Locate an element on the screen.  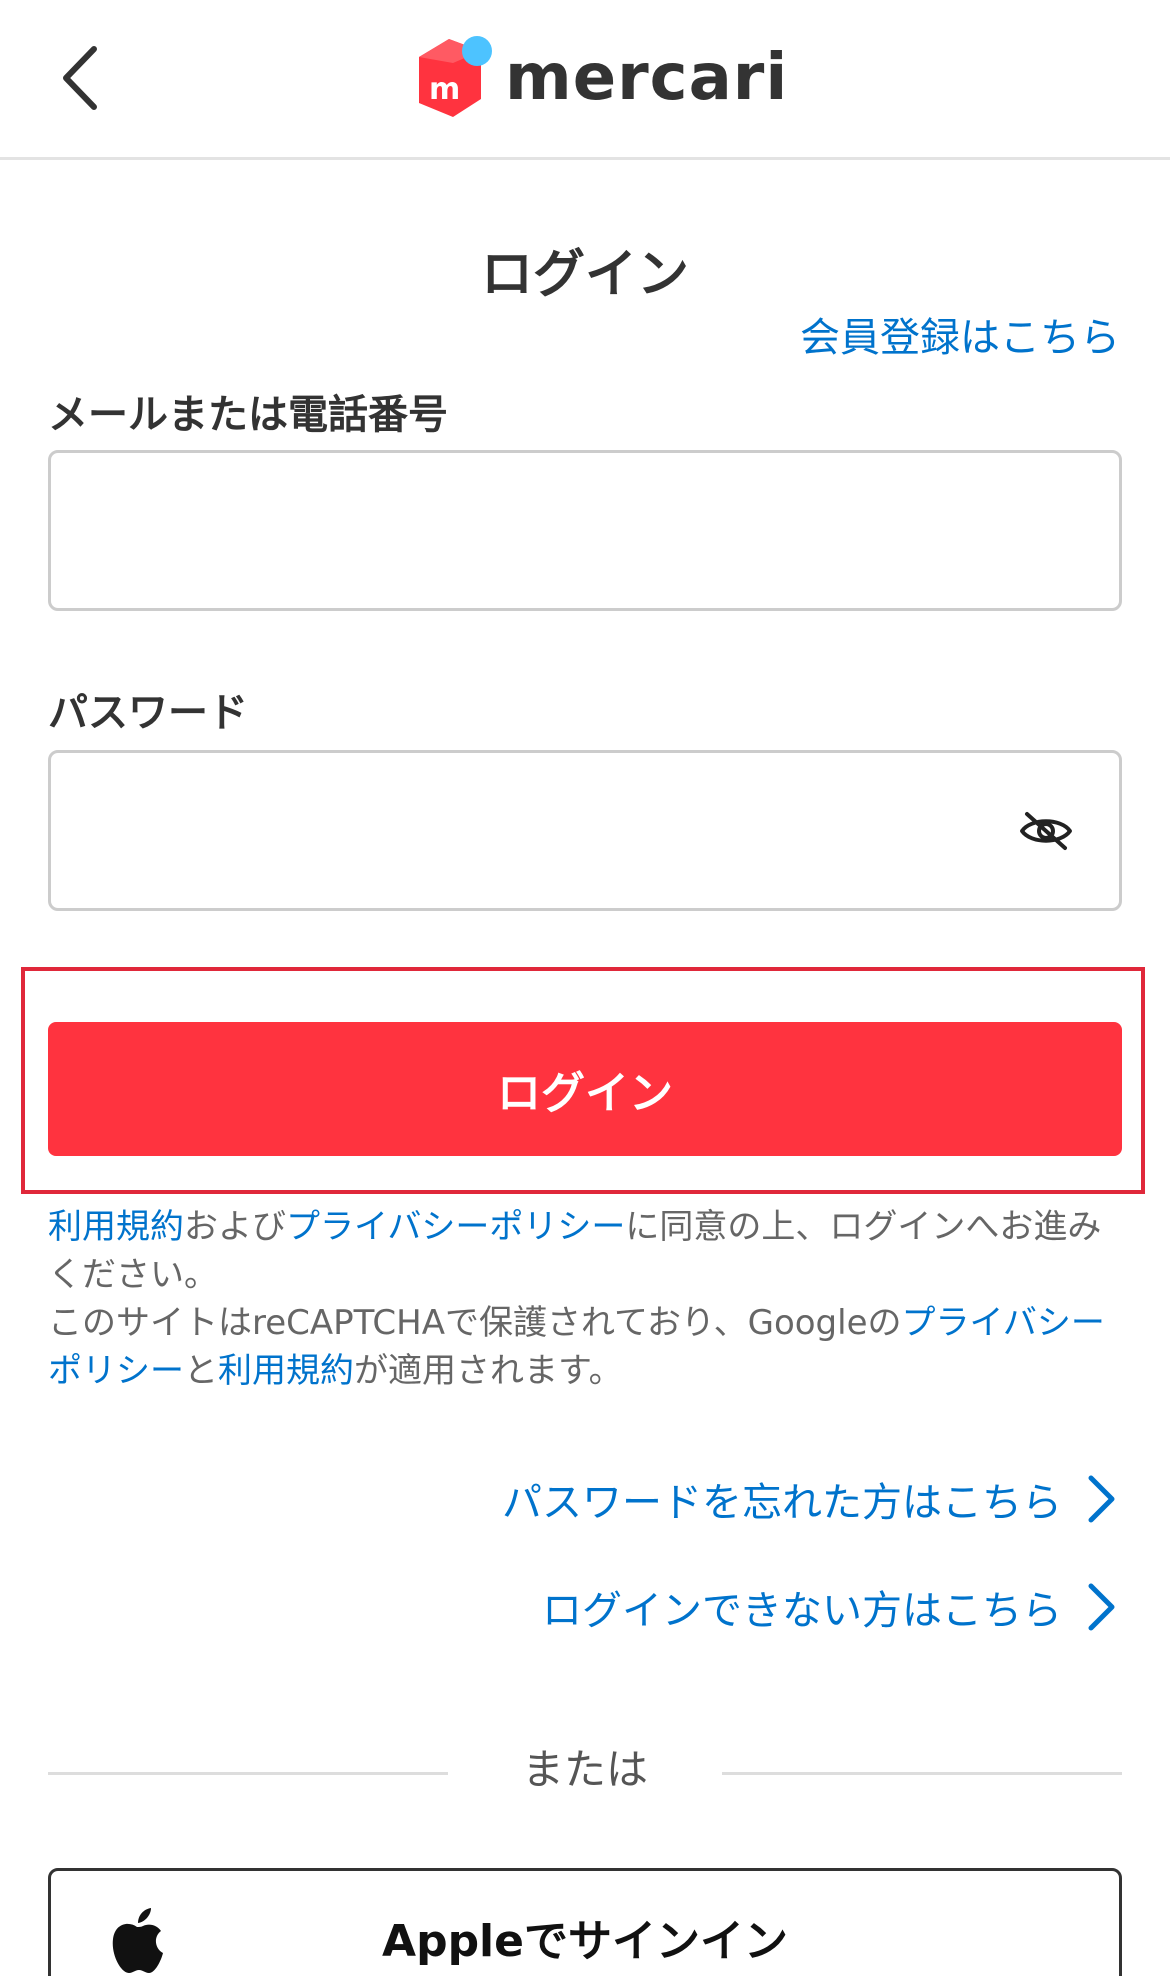
forgot-password-link: パスワードを忘れた方はこちら is located at coordinates (811, 1499).